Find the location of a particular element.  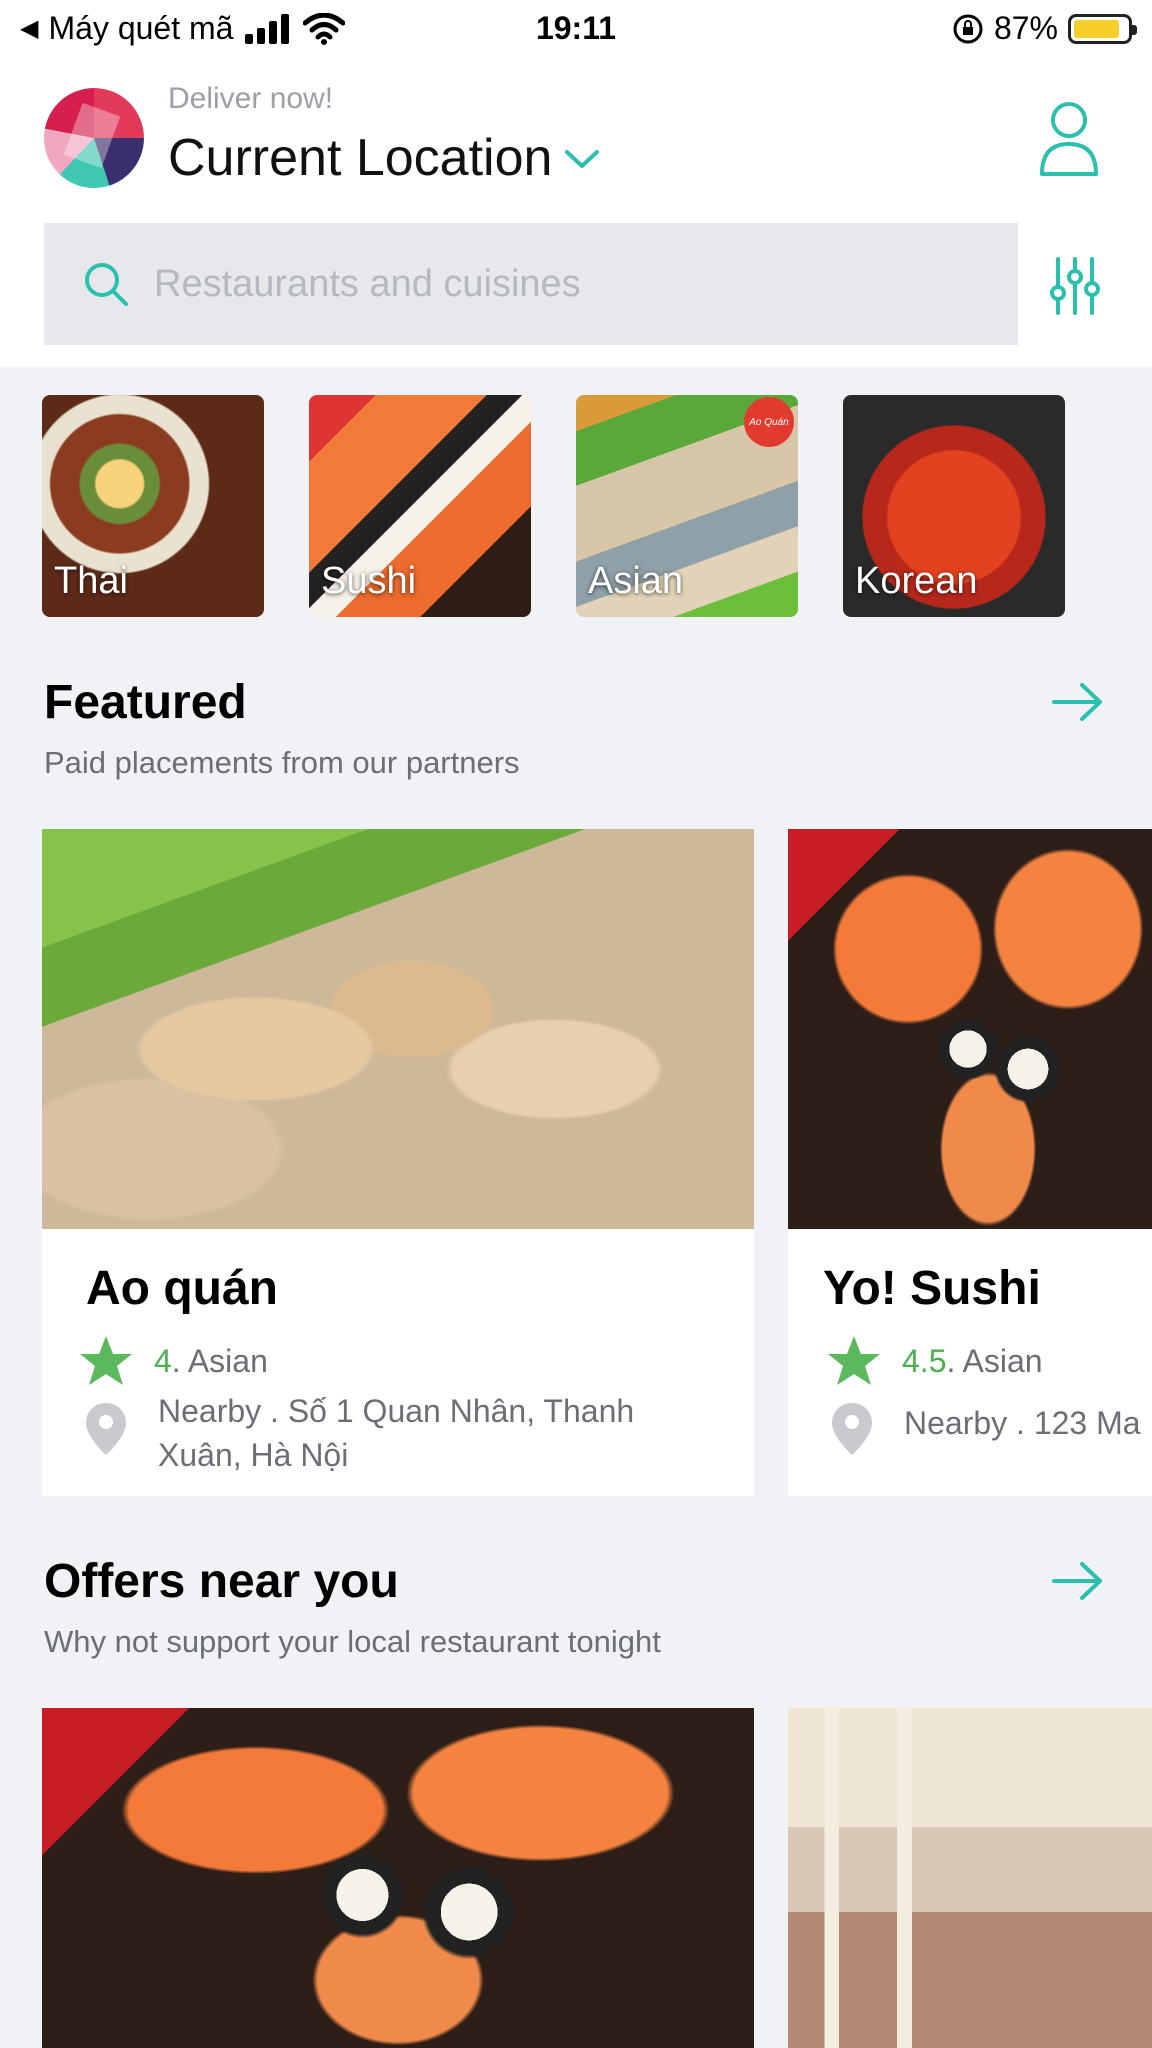

category-thai: Thai is located at coordinates (153, 506).